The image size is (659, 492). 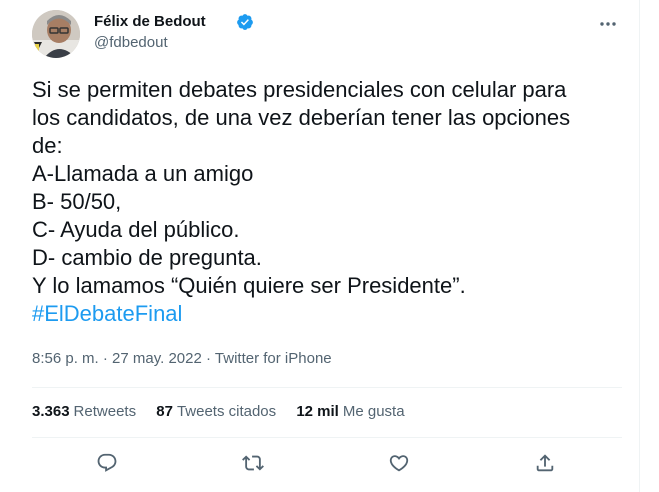 What do you see at coordinates (273, 358) in the screenshot?
I see `tweet-source: Twitter for iPhone` at bounding box center [273, 358].